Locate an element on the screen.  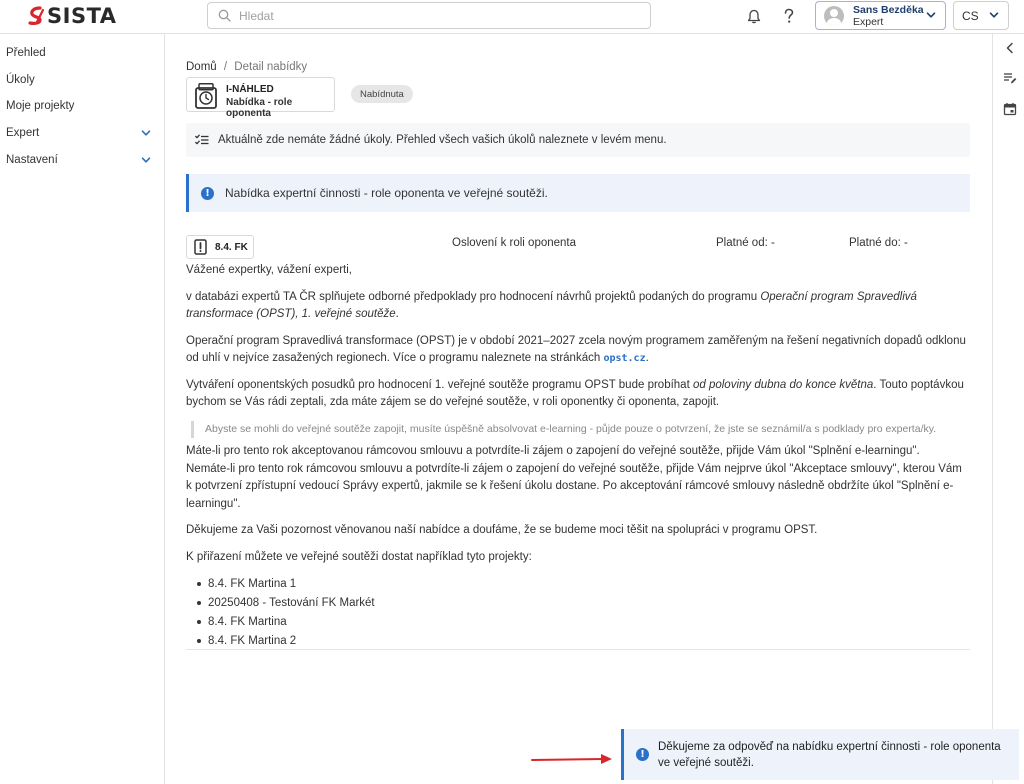
logo-text: SISTA is located at coordinates (82, 16).